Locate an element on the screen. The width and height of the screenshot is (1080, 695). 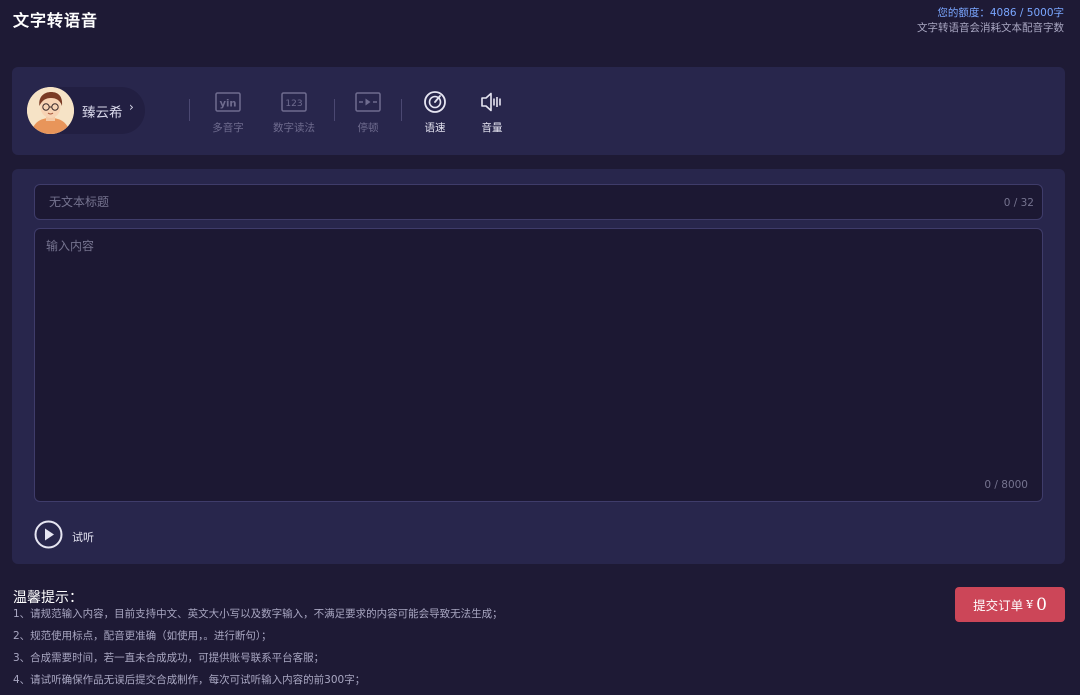
tool-label: 音量 is located at coordinates (492, 128).